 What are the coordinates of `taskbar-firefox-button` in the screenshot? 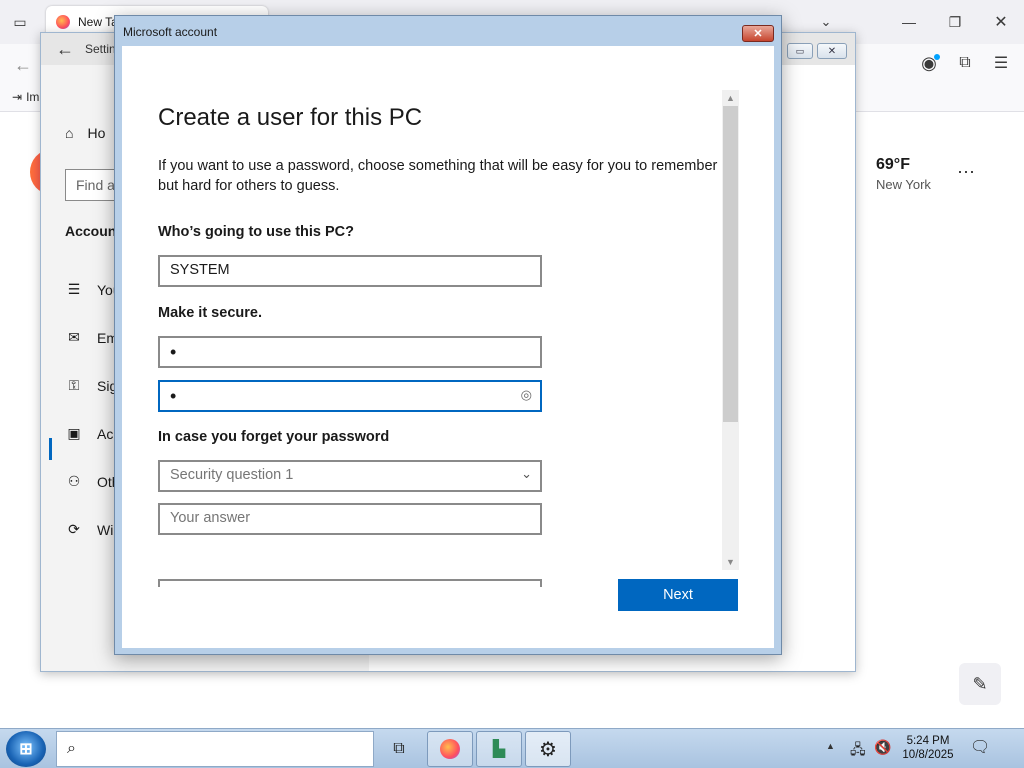 It's located at (450, 749).